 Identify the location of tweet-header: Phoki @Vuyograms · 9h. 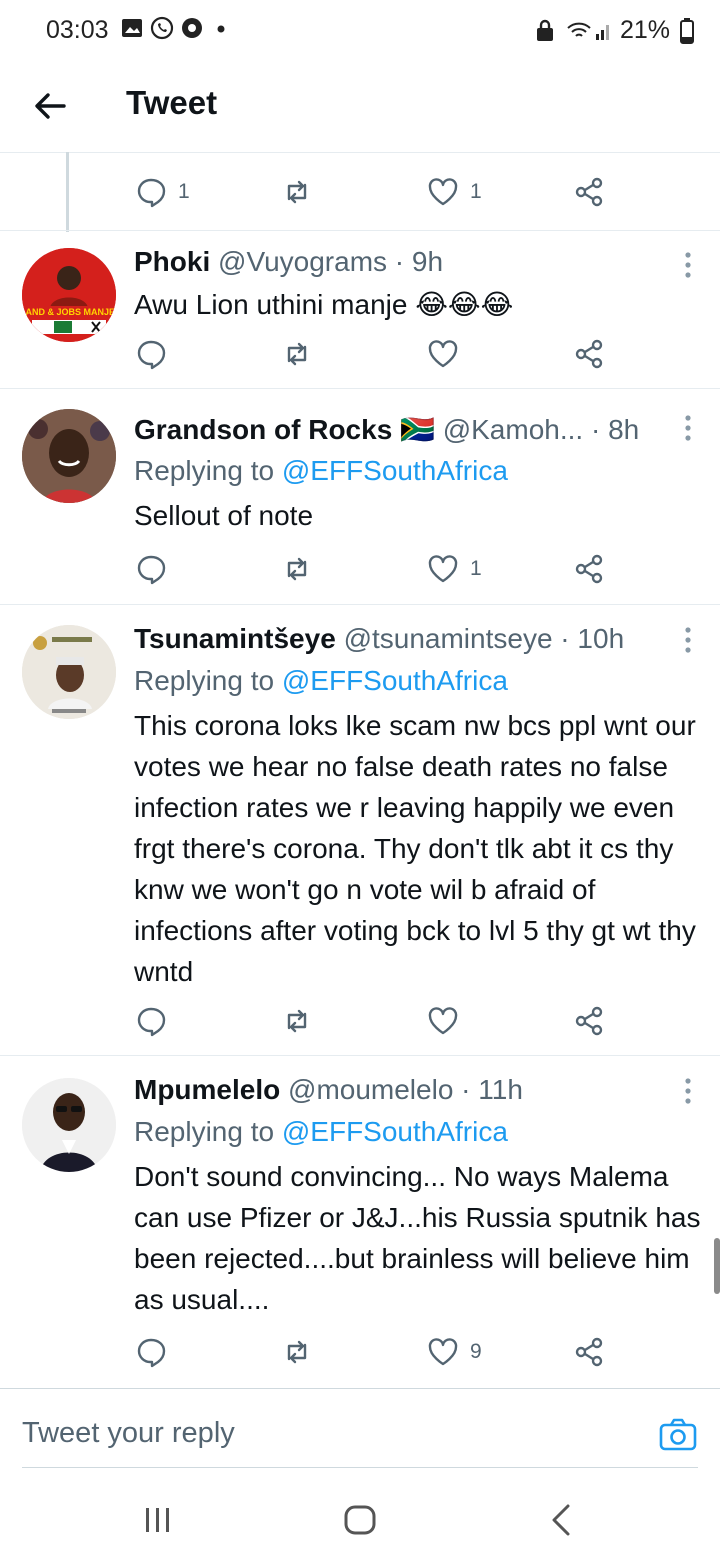
(288, 262).